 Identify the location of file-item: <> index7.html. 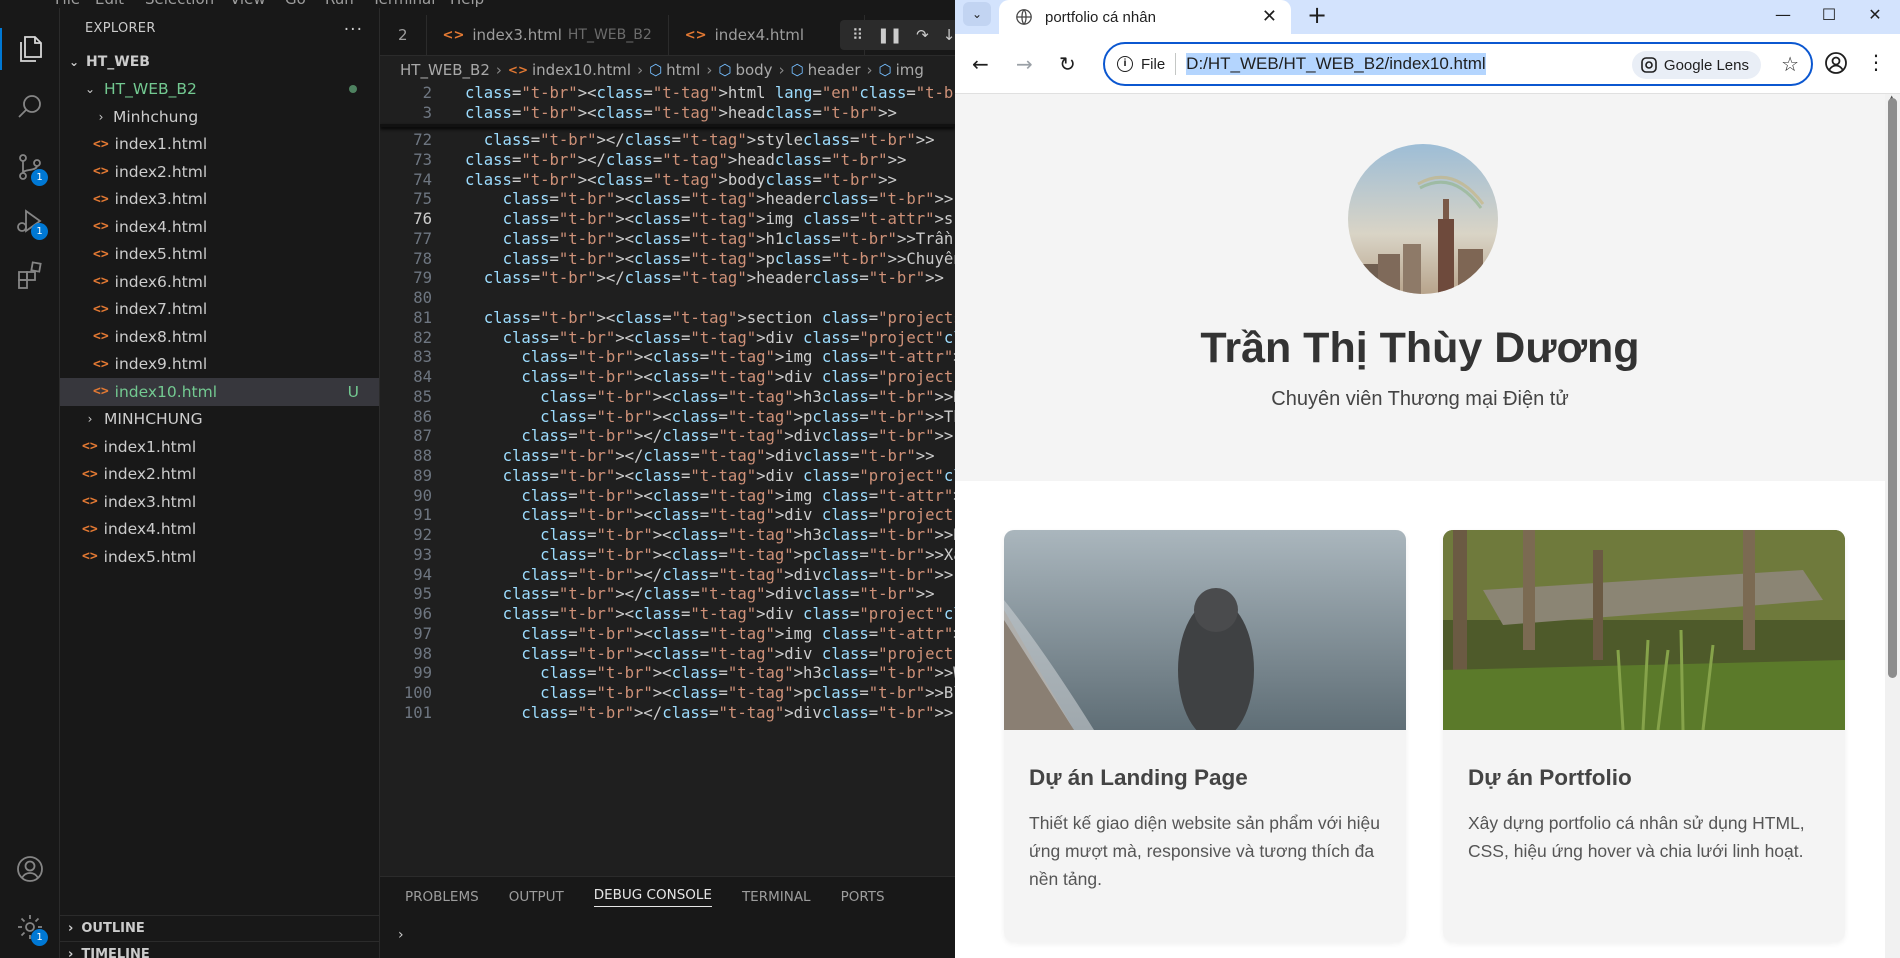
(219, 310).